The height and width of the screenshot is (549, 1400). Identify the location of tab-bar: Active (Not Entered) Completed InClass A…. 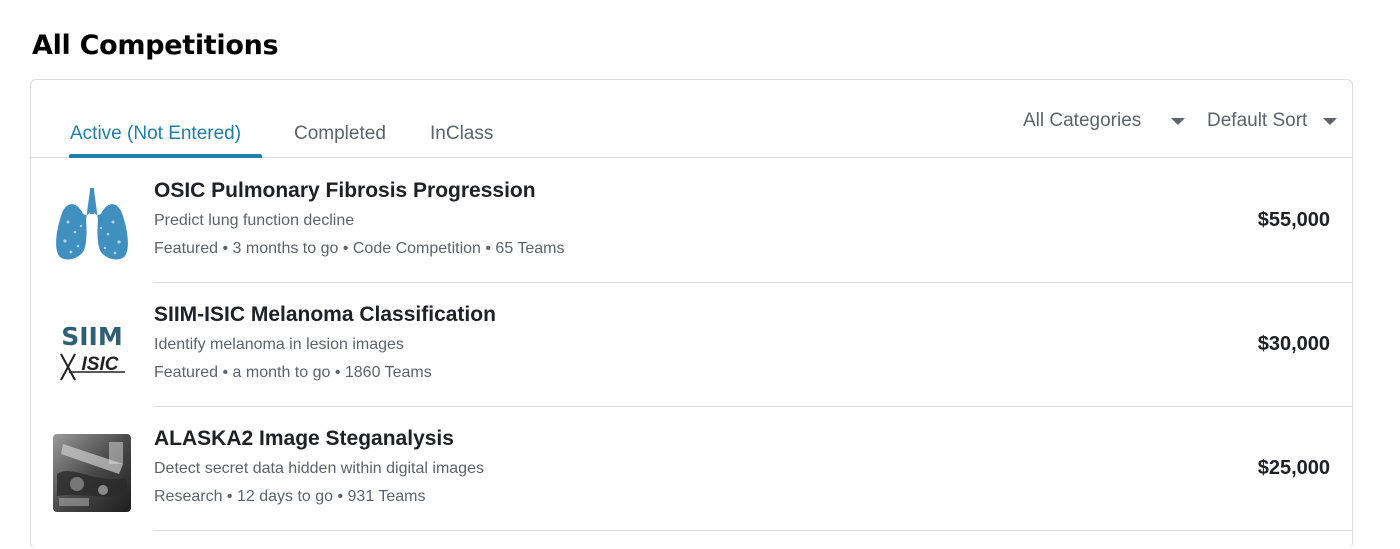
(691, 119).